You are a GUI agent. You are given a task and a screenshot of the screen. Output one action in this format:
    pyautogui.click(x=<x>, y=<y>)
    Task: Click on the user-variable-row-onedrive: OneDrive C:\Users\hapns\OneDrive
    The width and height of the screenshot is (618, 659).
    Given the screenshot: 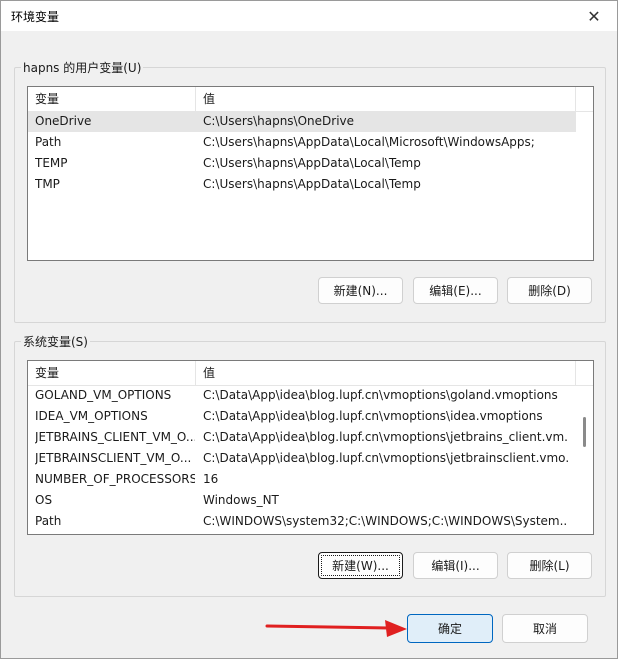 What is the action you would take?
    pyautogui.click(x=302, y=121)
    